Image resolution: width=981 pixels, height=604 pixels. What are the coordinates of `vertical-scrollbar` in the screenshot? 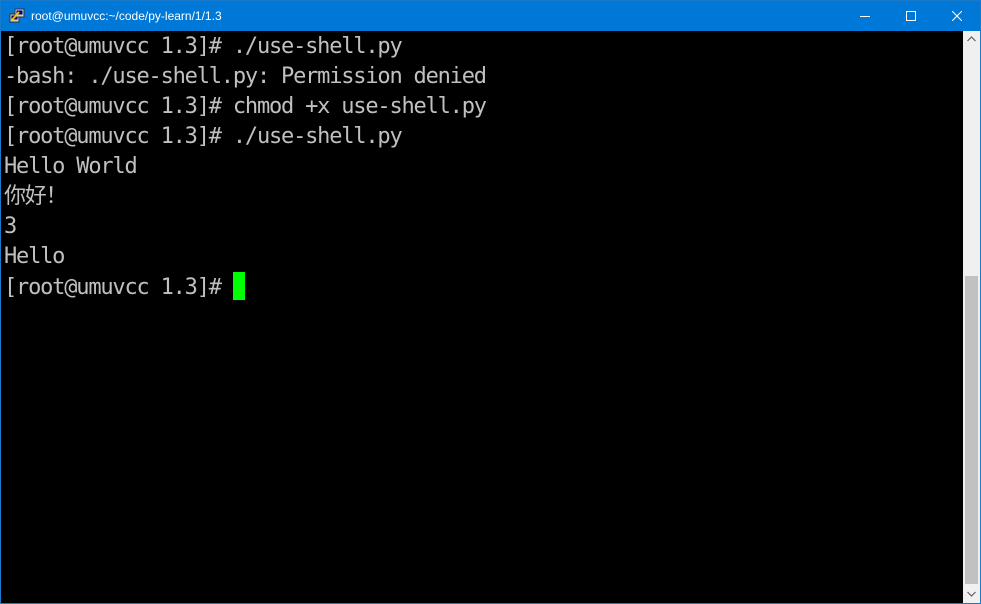 It's located at (971, 317).